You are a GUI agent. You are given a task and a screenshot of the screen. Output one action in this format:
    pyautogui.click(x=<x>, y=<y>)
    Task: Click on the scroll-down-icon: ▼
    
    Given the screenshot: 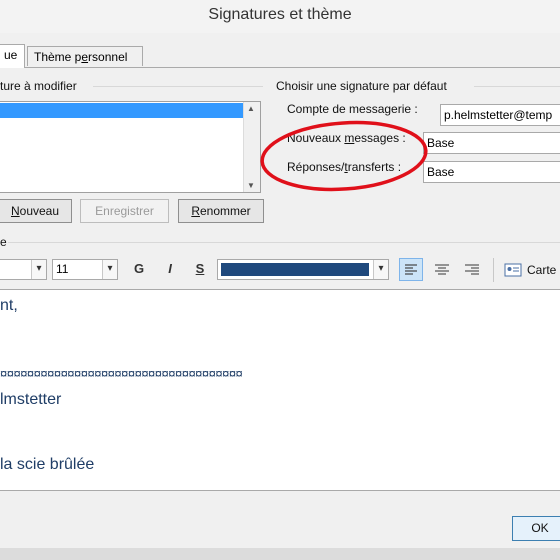 What is the action you would take?
    pyautogui.click(x=251, y=185)
    